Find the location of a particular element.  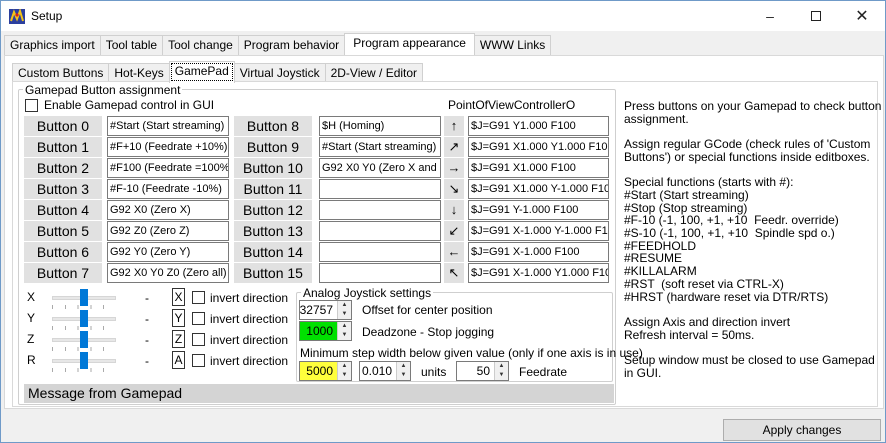

gamepad-button-1-command-field: #F+10 (Feedrate +10%) is located at coordinates (168, 147).